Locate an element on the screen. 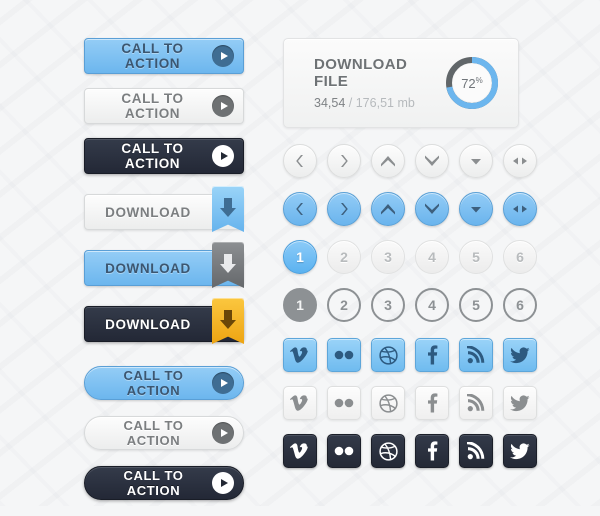 This screenshot has width=600, height=516. nav-caret-button-gray is located at coordinates (476, 161).